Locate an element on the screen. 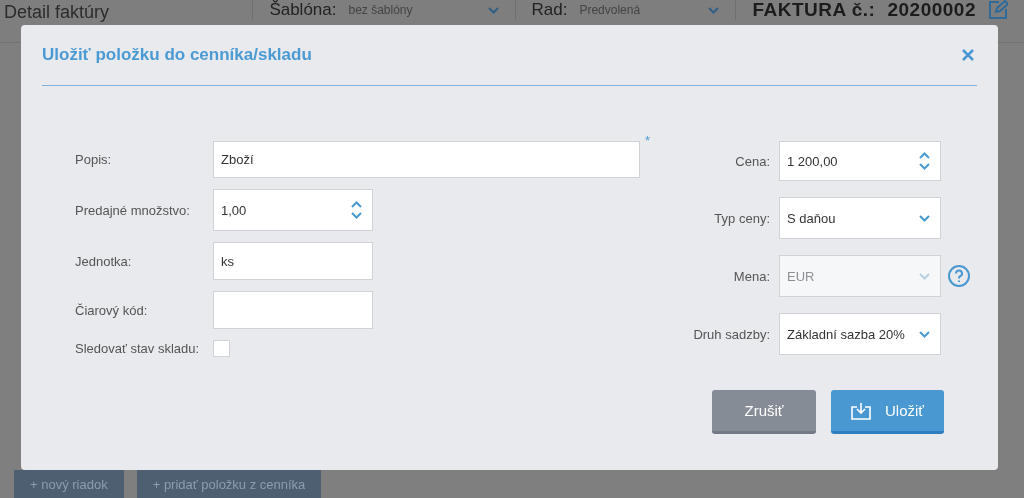  dialog-title: Uložiť položku do cenníka/skladu is located at coordinates (177, 55).